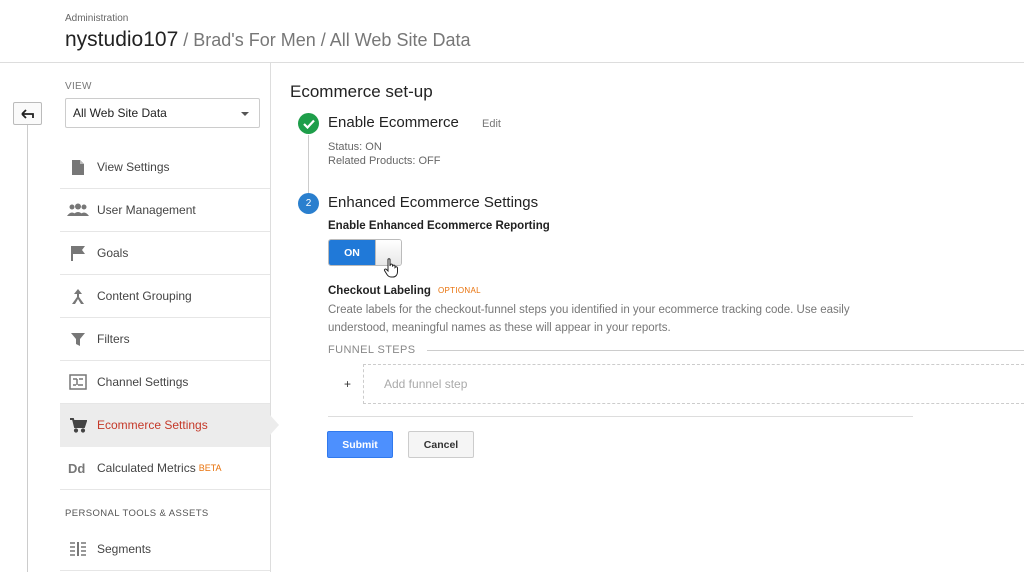 The height and width of the screenshot is (572, 1024). What do you see at coordinates (144, 296) in the screenshot?
I see `sidebar-item-label: Content Grouping` at bounding box center [144, 296].